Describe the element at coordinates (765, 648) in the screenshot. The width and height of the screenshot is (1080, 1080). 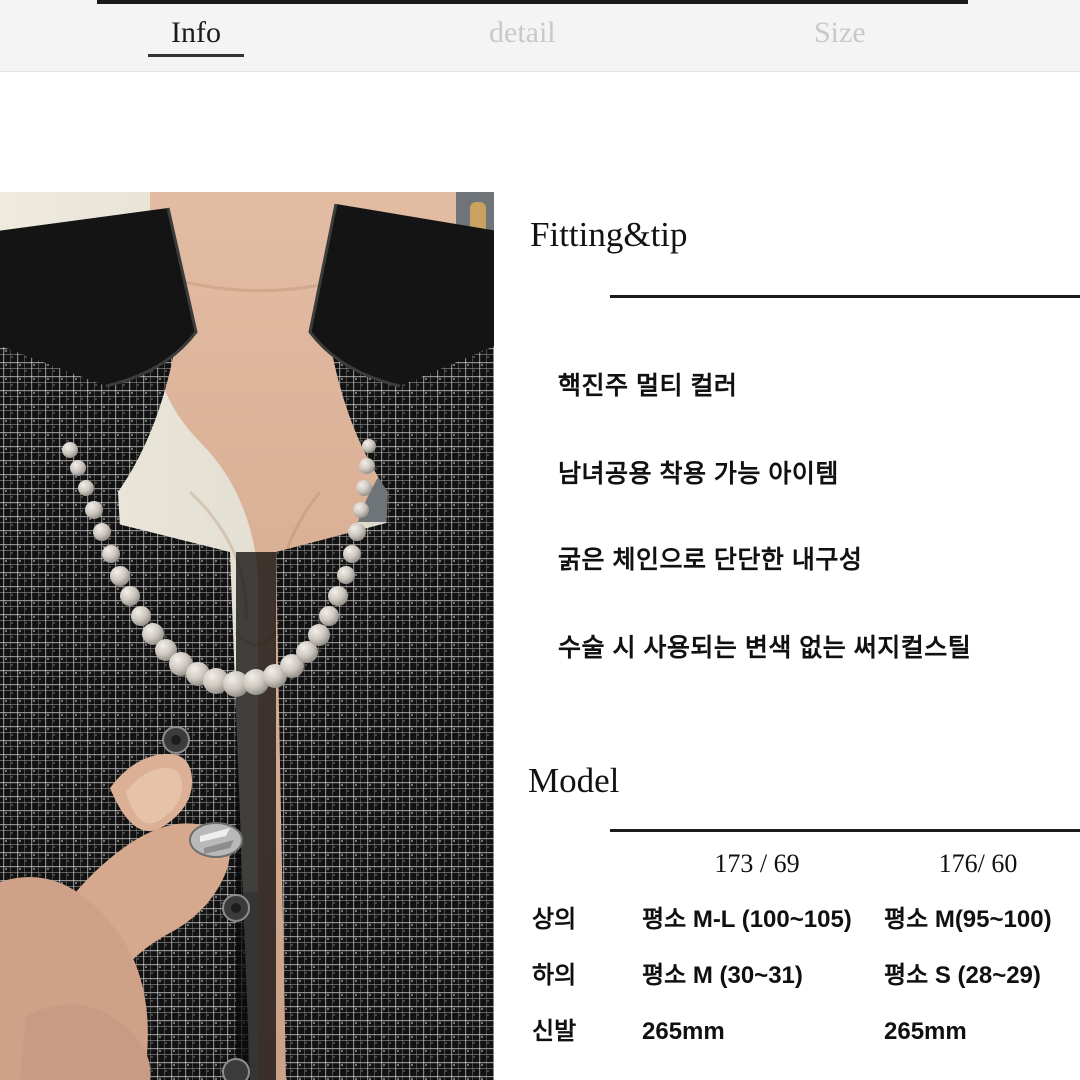
I see `fitting-point: 수술 시 사용되는 변색 없는 써지컬스틸` at that location.